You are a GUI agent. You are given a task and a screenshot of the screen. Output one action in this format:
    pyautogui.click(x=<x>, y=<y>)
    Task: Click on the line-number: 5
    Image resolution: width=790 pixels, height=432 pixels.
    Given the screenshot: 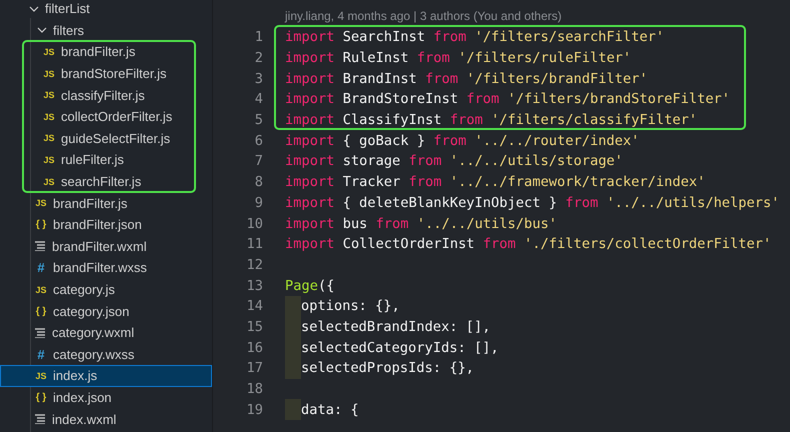 What is the action you would take?
    pyautogui.click(x=258, y=120)
    